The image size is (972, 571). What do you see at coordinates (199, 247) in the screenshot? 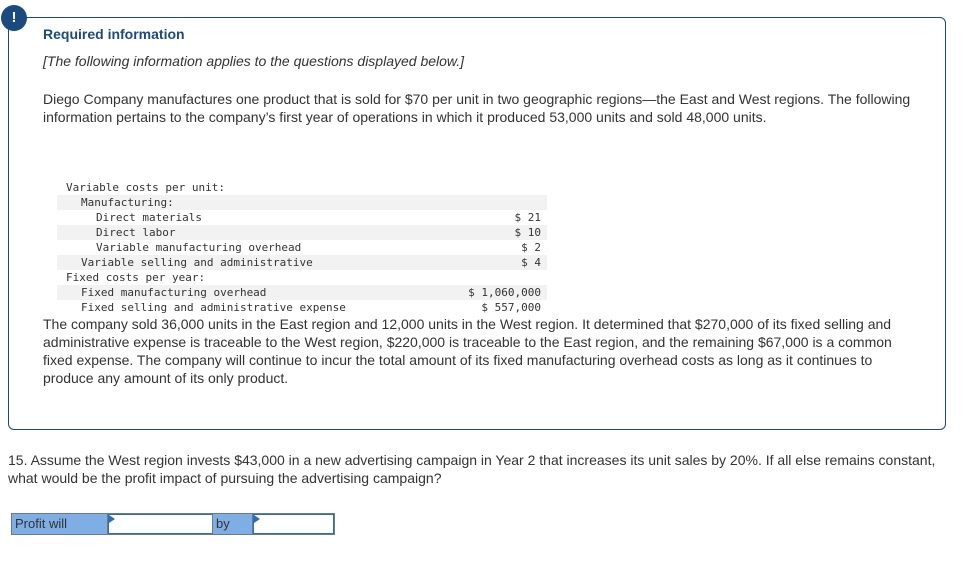
I see `row-label: Variable manufacturing overhead` at bounding box center [199, 247].